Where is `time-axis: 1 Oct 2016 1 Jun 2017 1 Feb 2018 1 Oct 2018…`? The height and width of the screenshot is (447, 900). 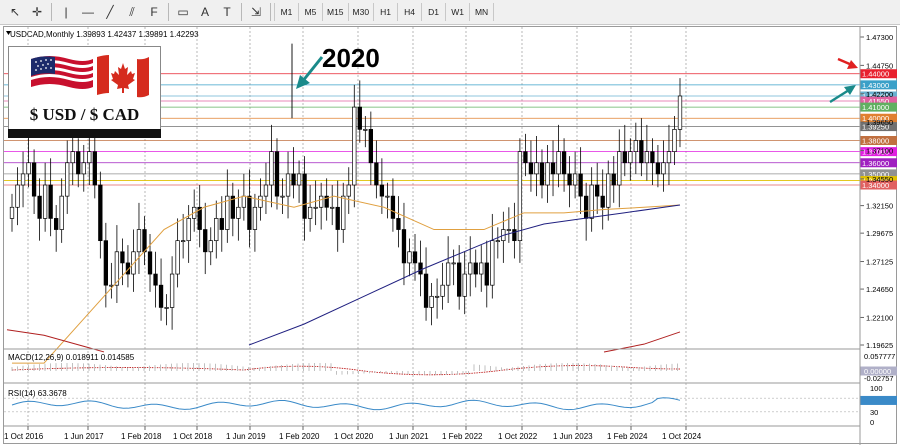 time-axis: 1 Oct 2016 1 Jun 2017 1 Feb 2018 1 Oct 2018… is located at coordinates (353, 433).